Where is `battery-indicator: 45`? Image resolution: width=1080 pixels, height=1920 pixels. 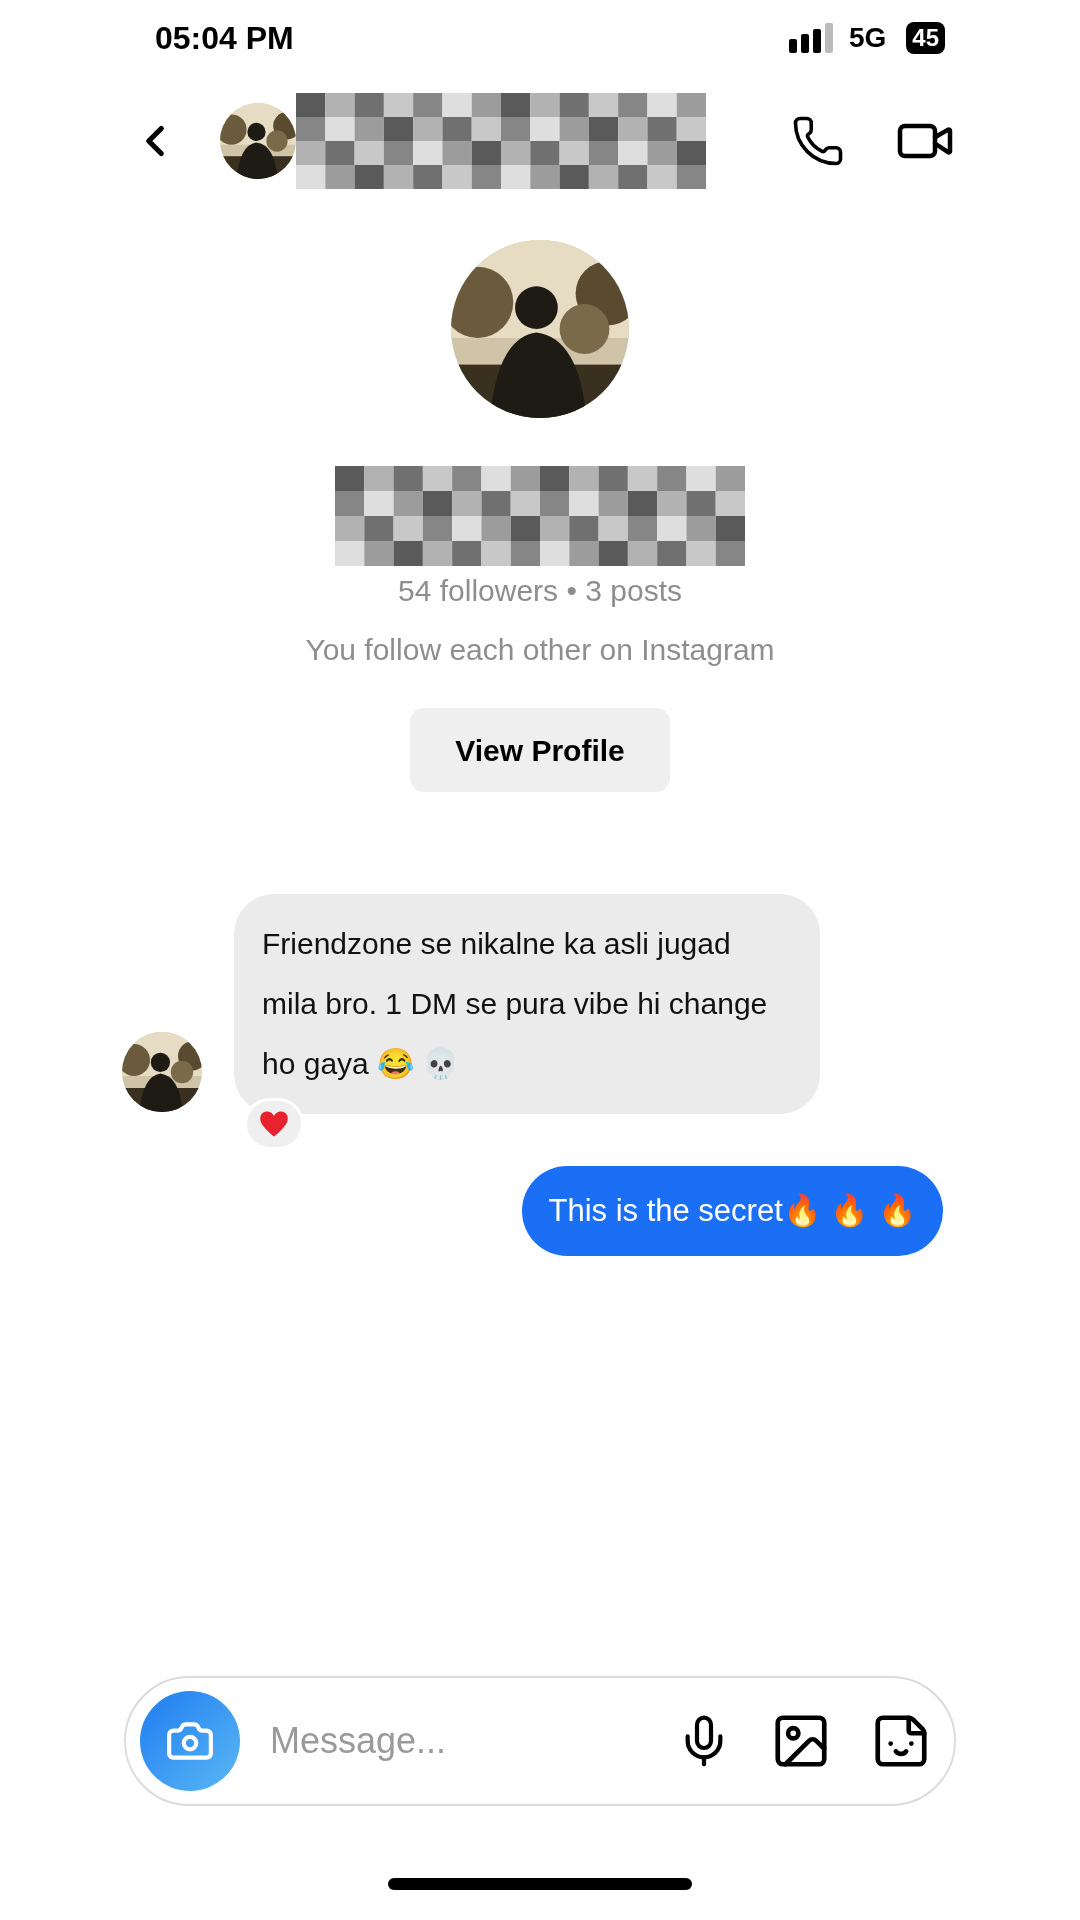
battery-indicator: 45 is located at coordinates (925, 38).